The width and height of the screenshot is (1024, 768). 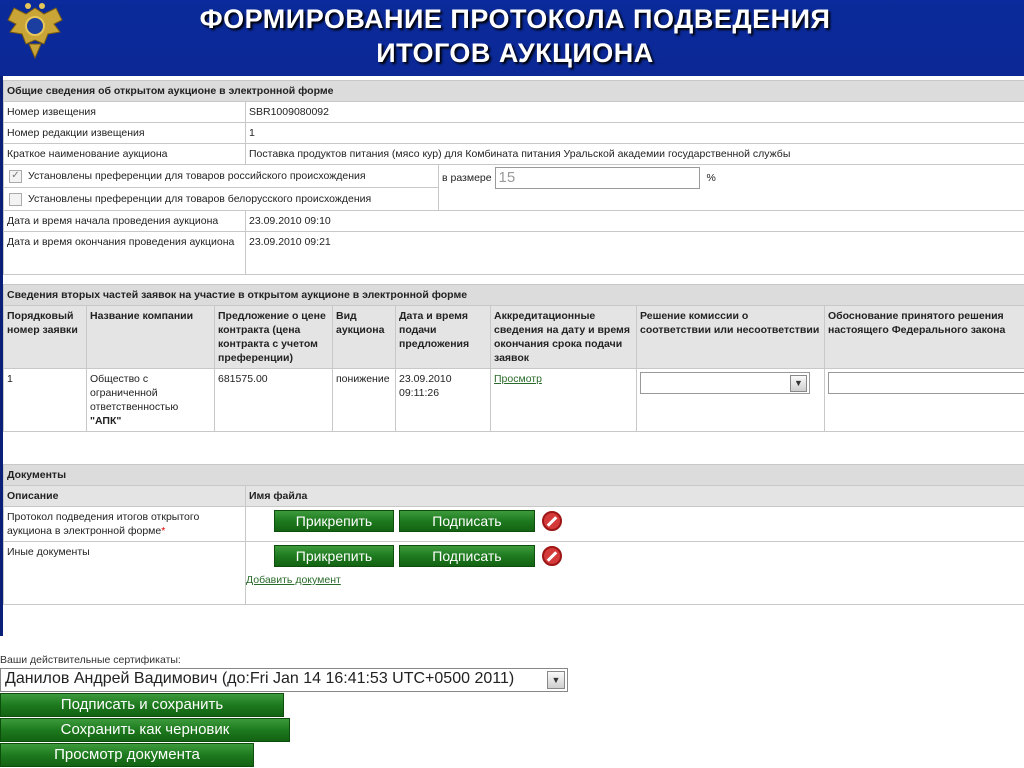 I want to click on preference-russia-checkbox: ✓, so click(x=15, y=176).